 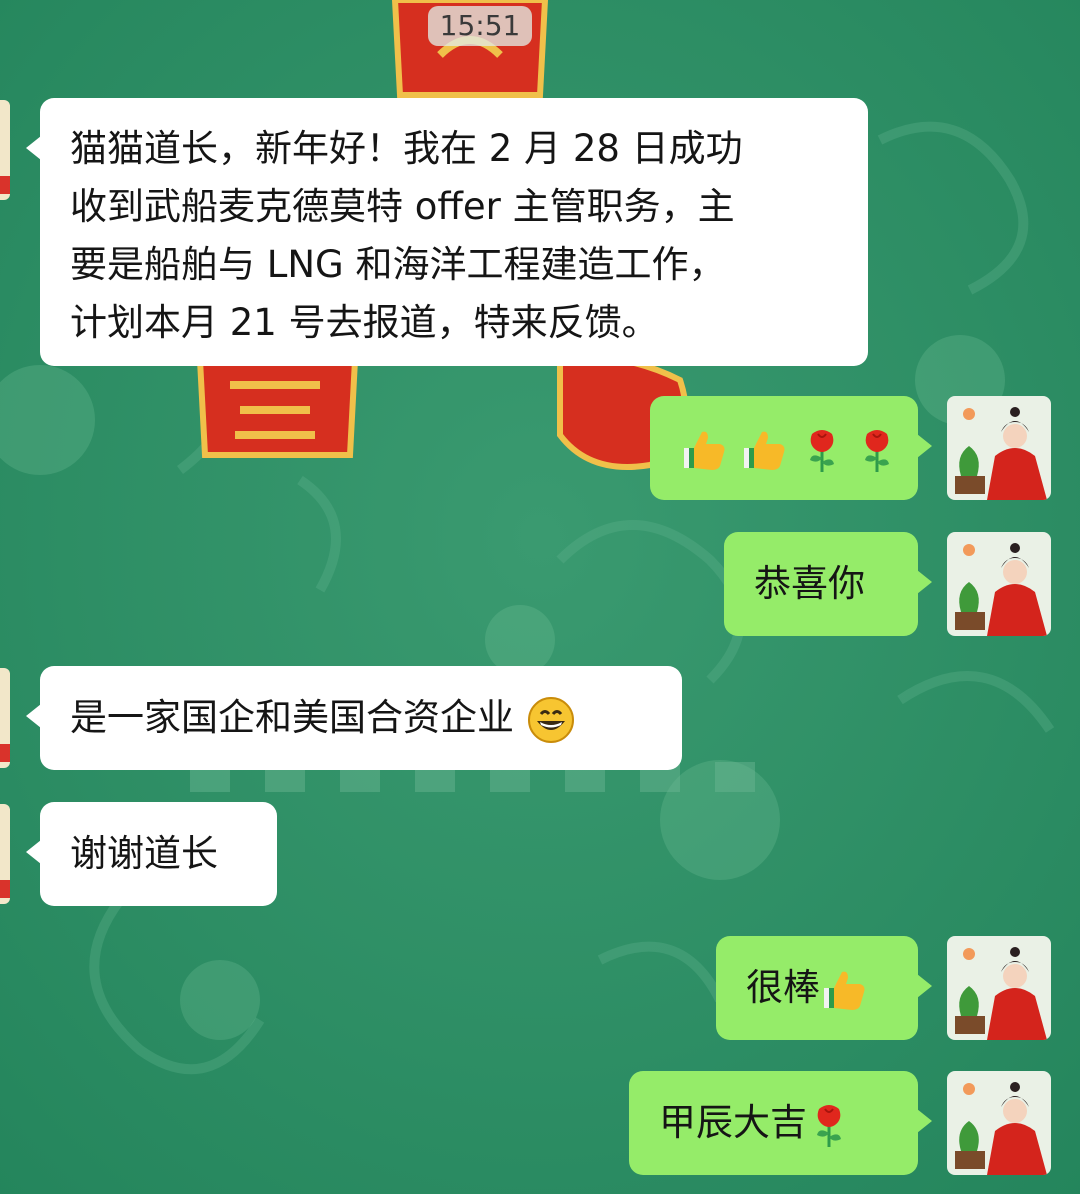 I want to click on message-bubble-outgoing: 恭喜你, so click(x=828, y=584).